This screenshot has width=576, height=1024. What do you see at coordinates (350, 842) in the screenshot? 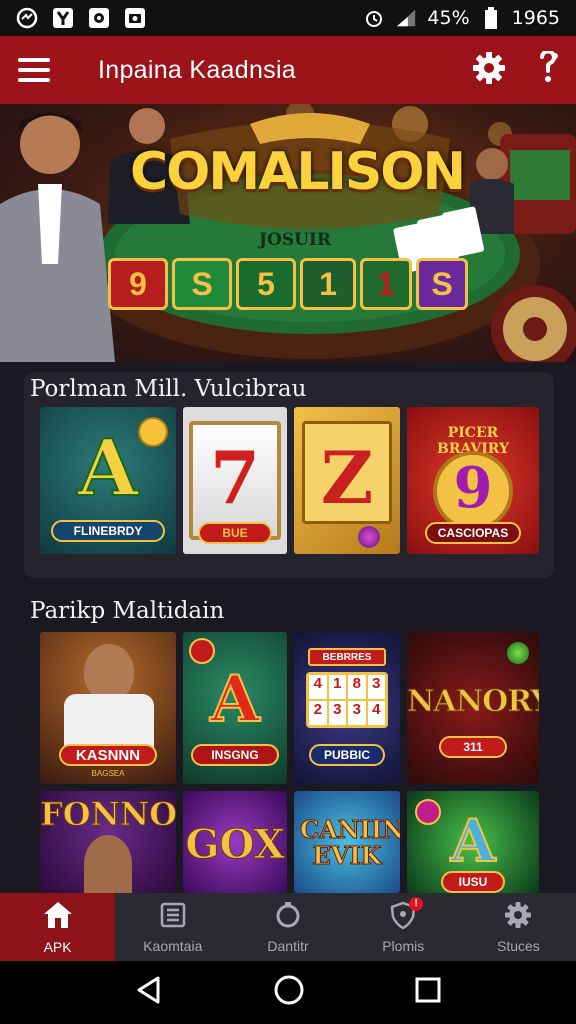
I see `tile-symbol: CANIIN EVIK` at bounding box center [350, 842].